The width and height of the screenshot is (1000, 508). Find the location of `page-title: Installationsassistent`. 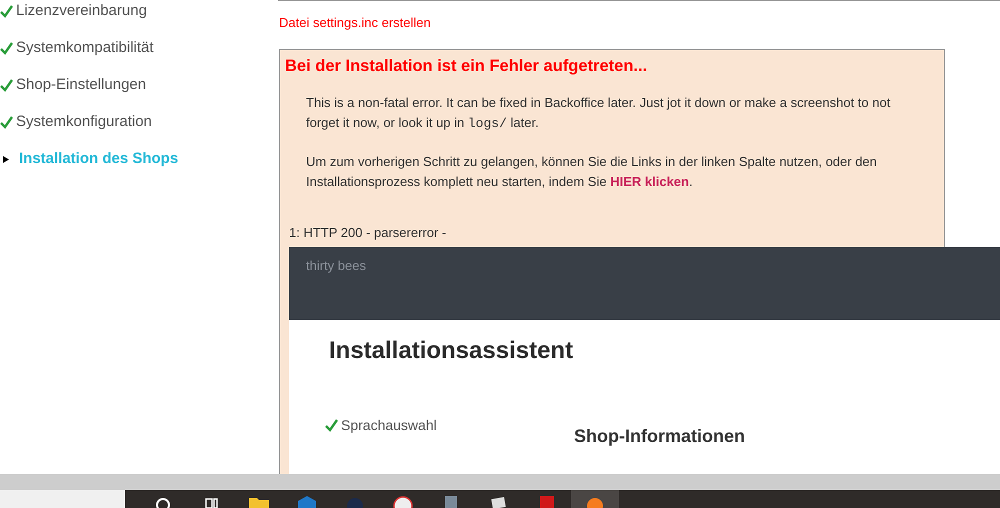

page-title: Installationsassistent is located at coordinates (451, 351).